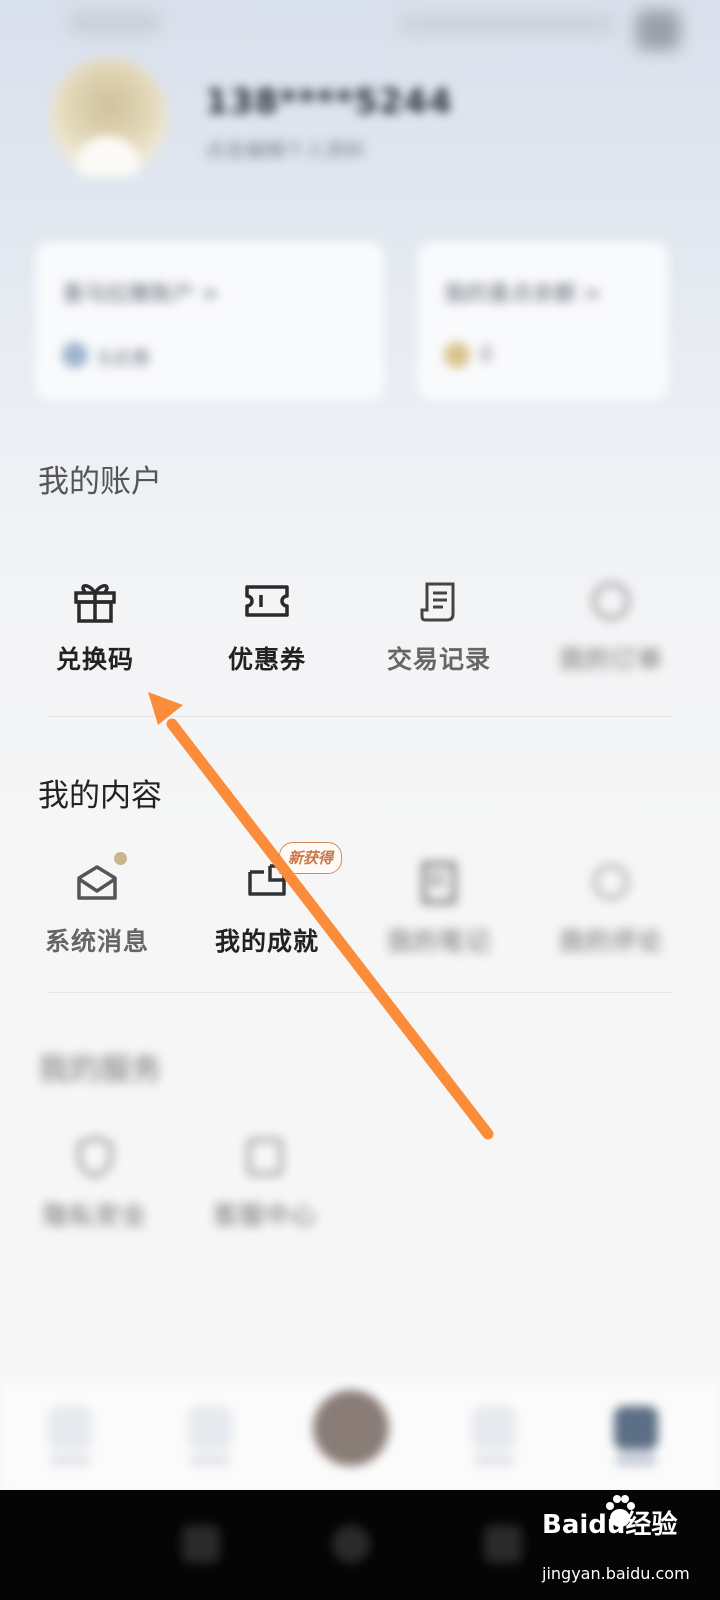  I want to click on order-icon, so click(611, 601).